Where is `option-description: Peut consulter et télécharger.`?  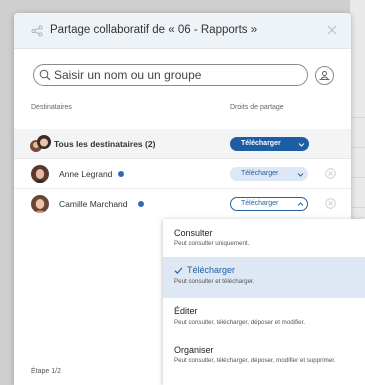
option-description: Peut consulter et télécharger. is located at coordinates (214, 281).